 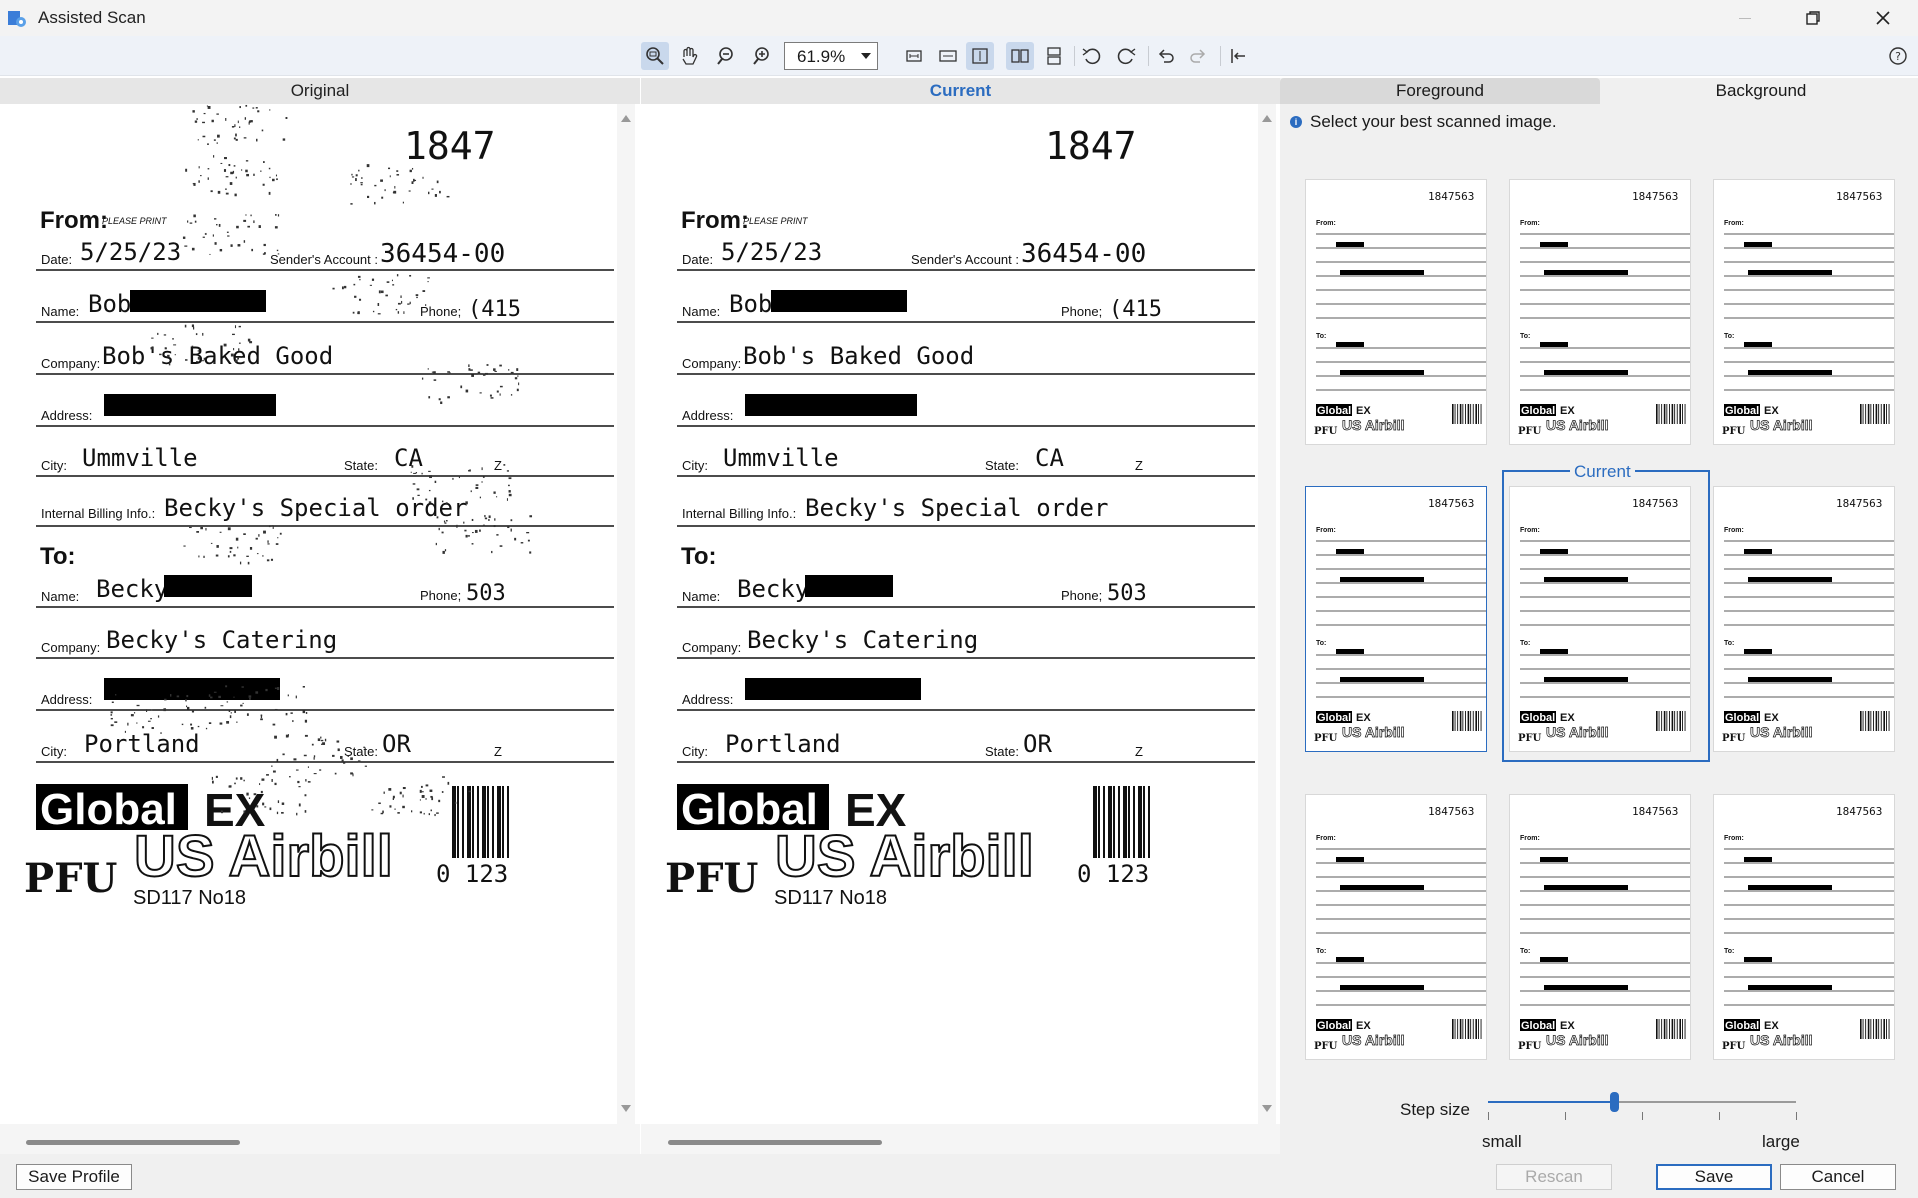 I want to click on cancel-button: Cancel, so click(x=1838, y=1177).